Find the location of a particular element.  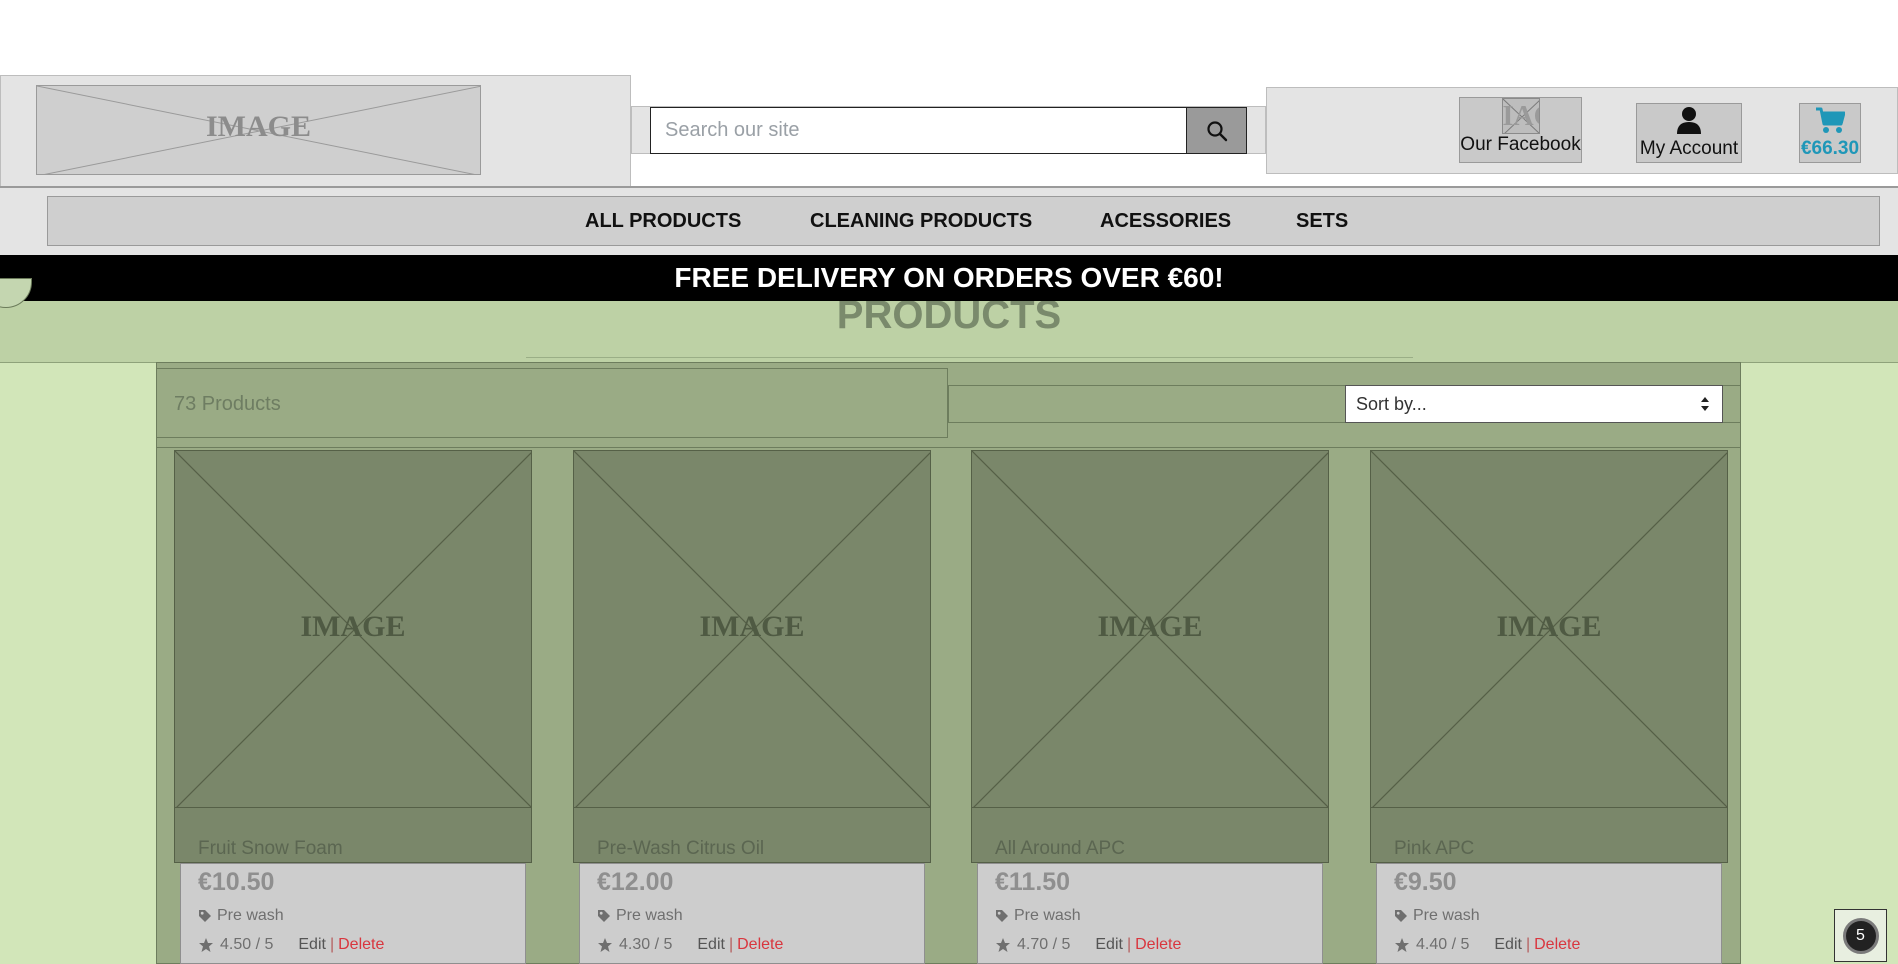

search-icon is located at coordinates (1216, 130).